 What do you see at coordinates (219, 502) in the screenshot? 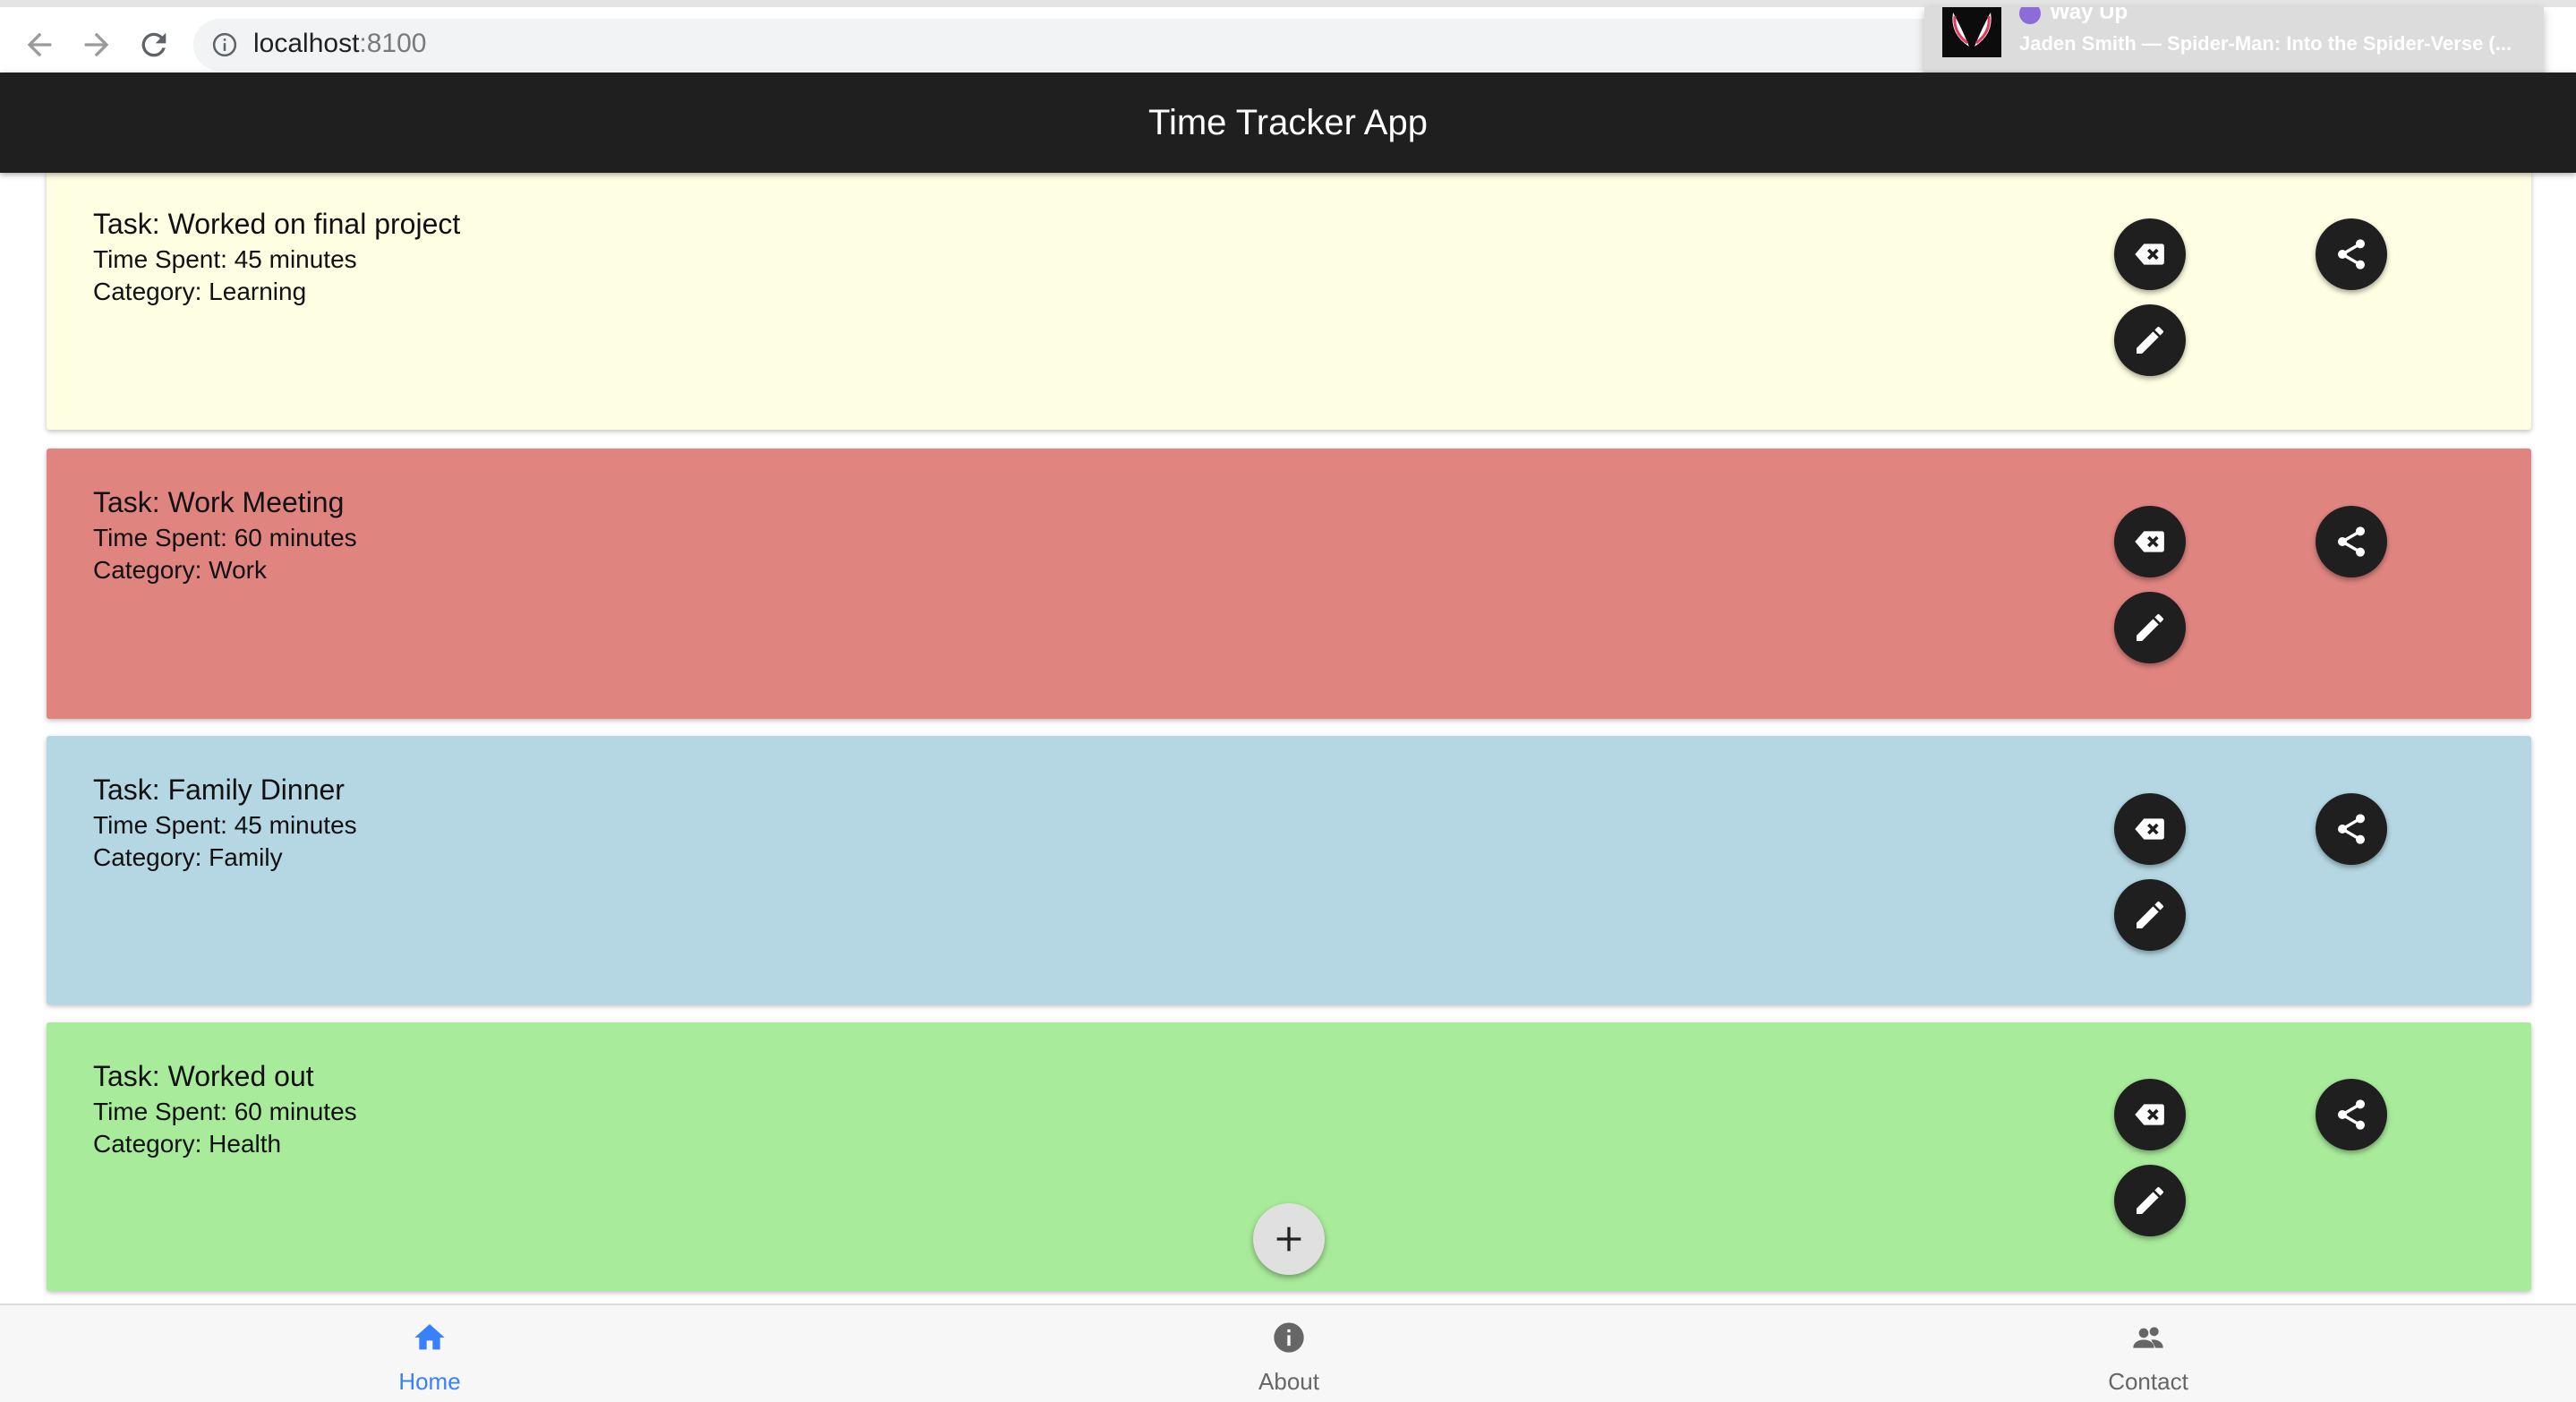
I see `task-title: Task: Work Meeting` at bounding box center [219, 502].